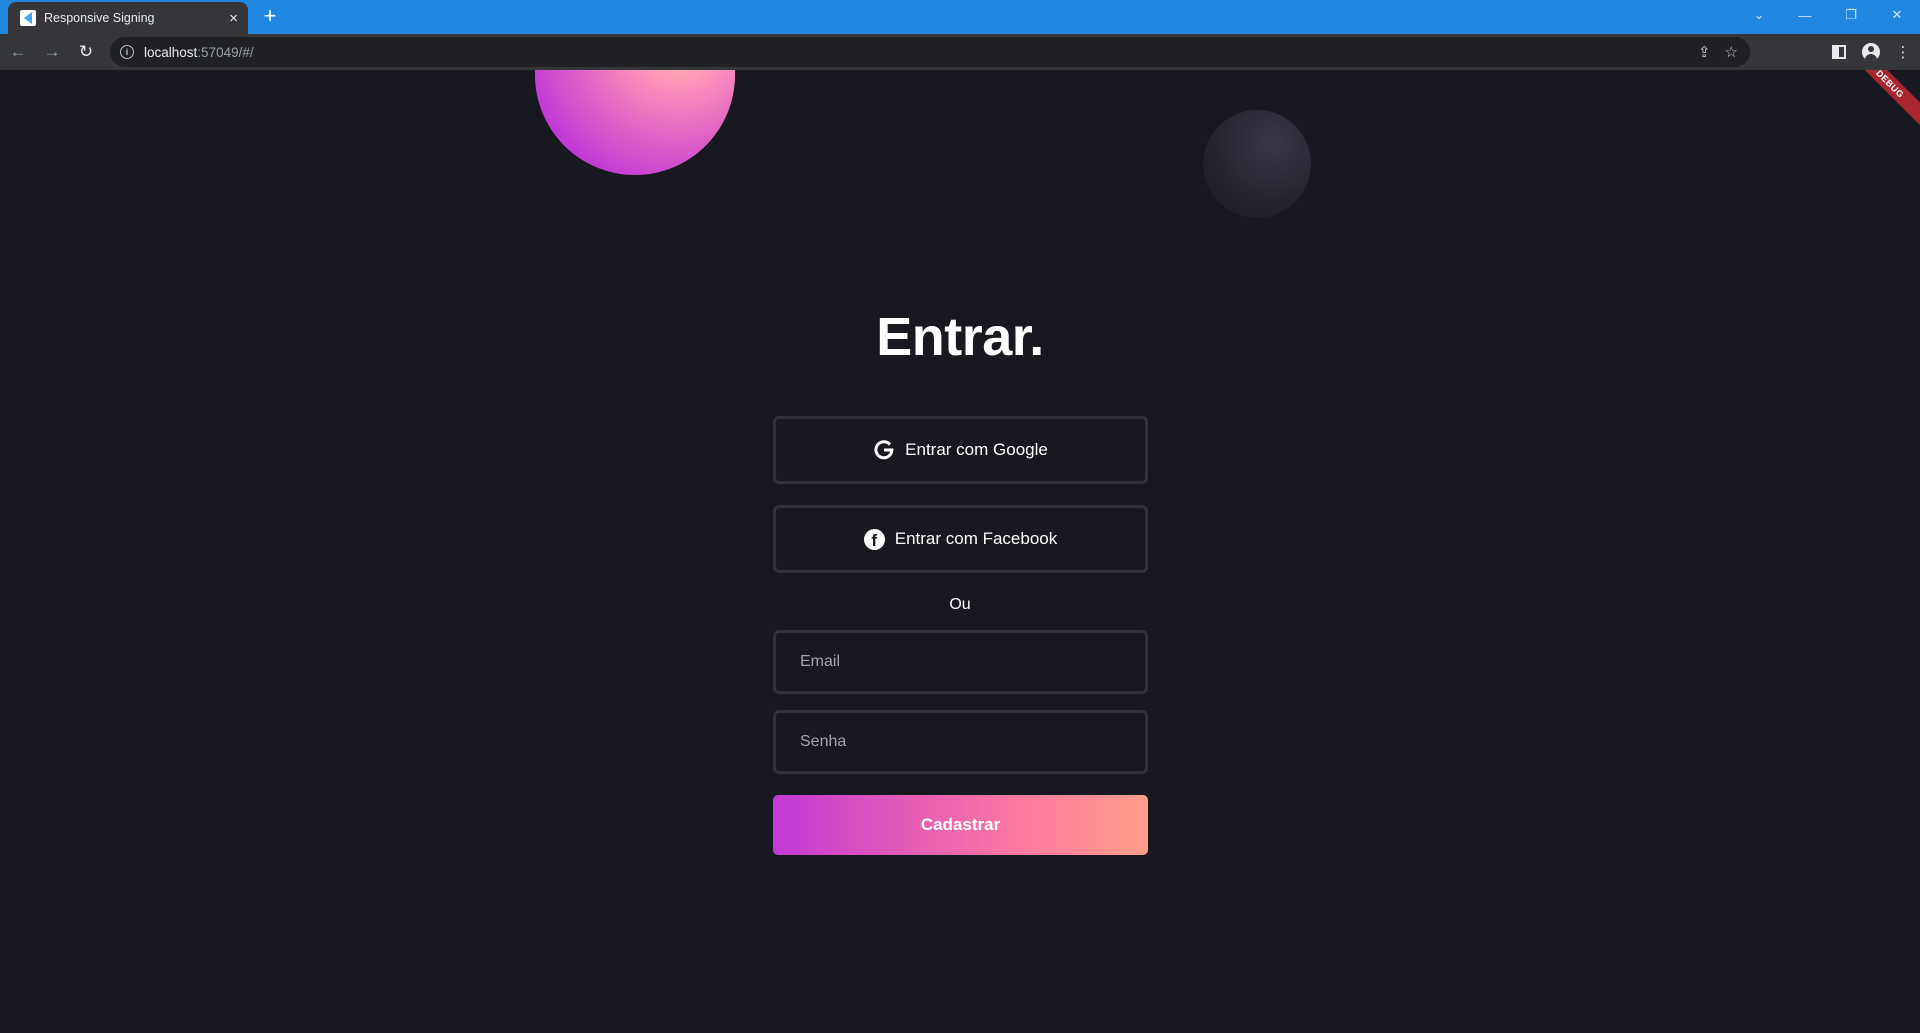  What do you see at coordinates (884, 450) in the screenshot?
I see `google-icon` at bounding box center [884, 450].